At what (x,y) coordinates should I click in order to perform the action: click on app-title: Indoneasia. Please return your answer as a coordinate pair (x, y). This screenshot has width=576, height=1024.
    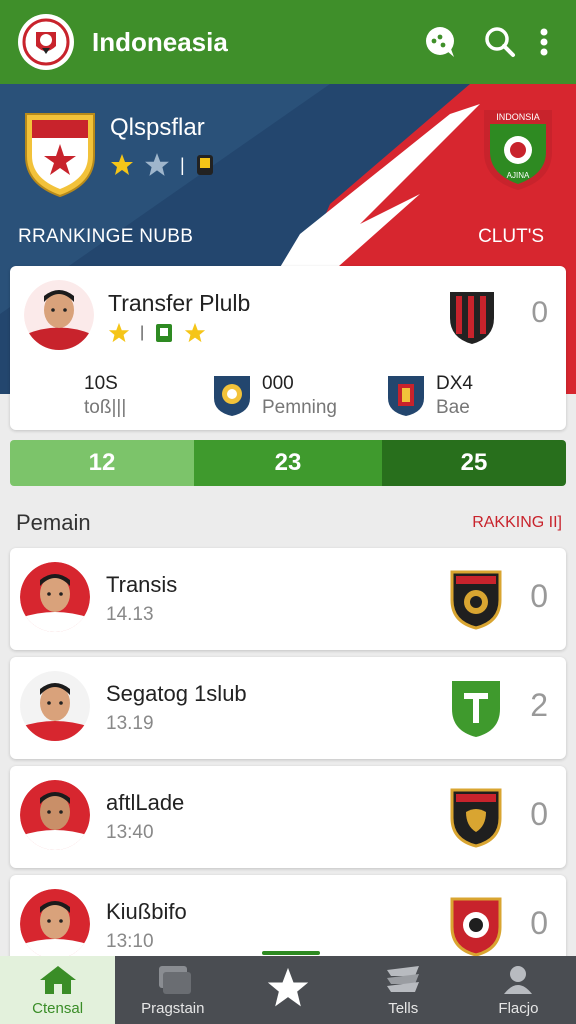
    Looking at the image, I should click on (160, 41).